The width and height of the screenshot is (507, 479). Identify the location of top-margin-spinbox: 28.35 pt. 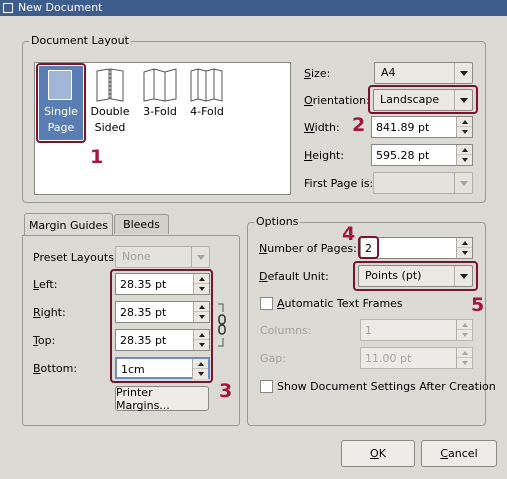
(162, 340).